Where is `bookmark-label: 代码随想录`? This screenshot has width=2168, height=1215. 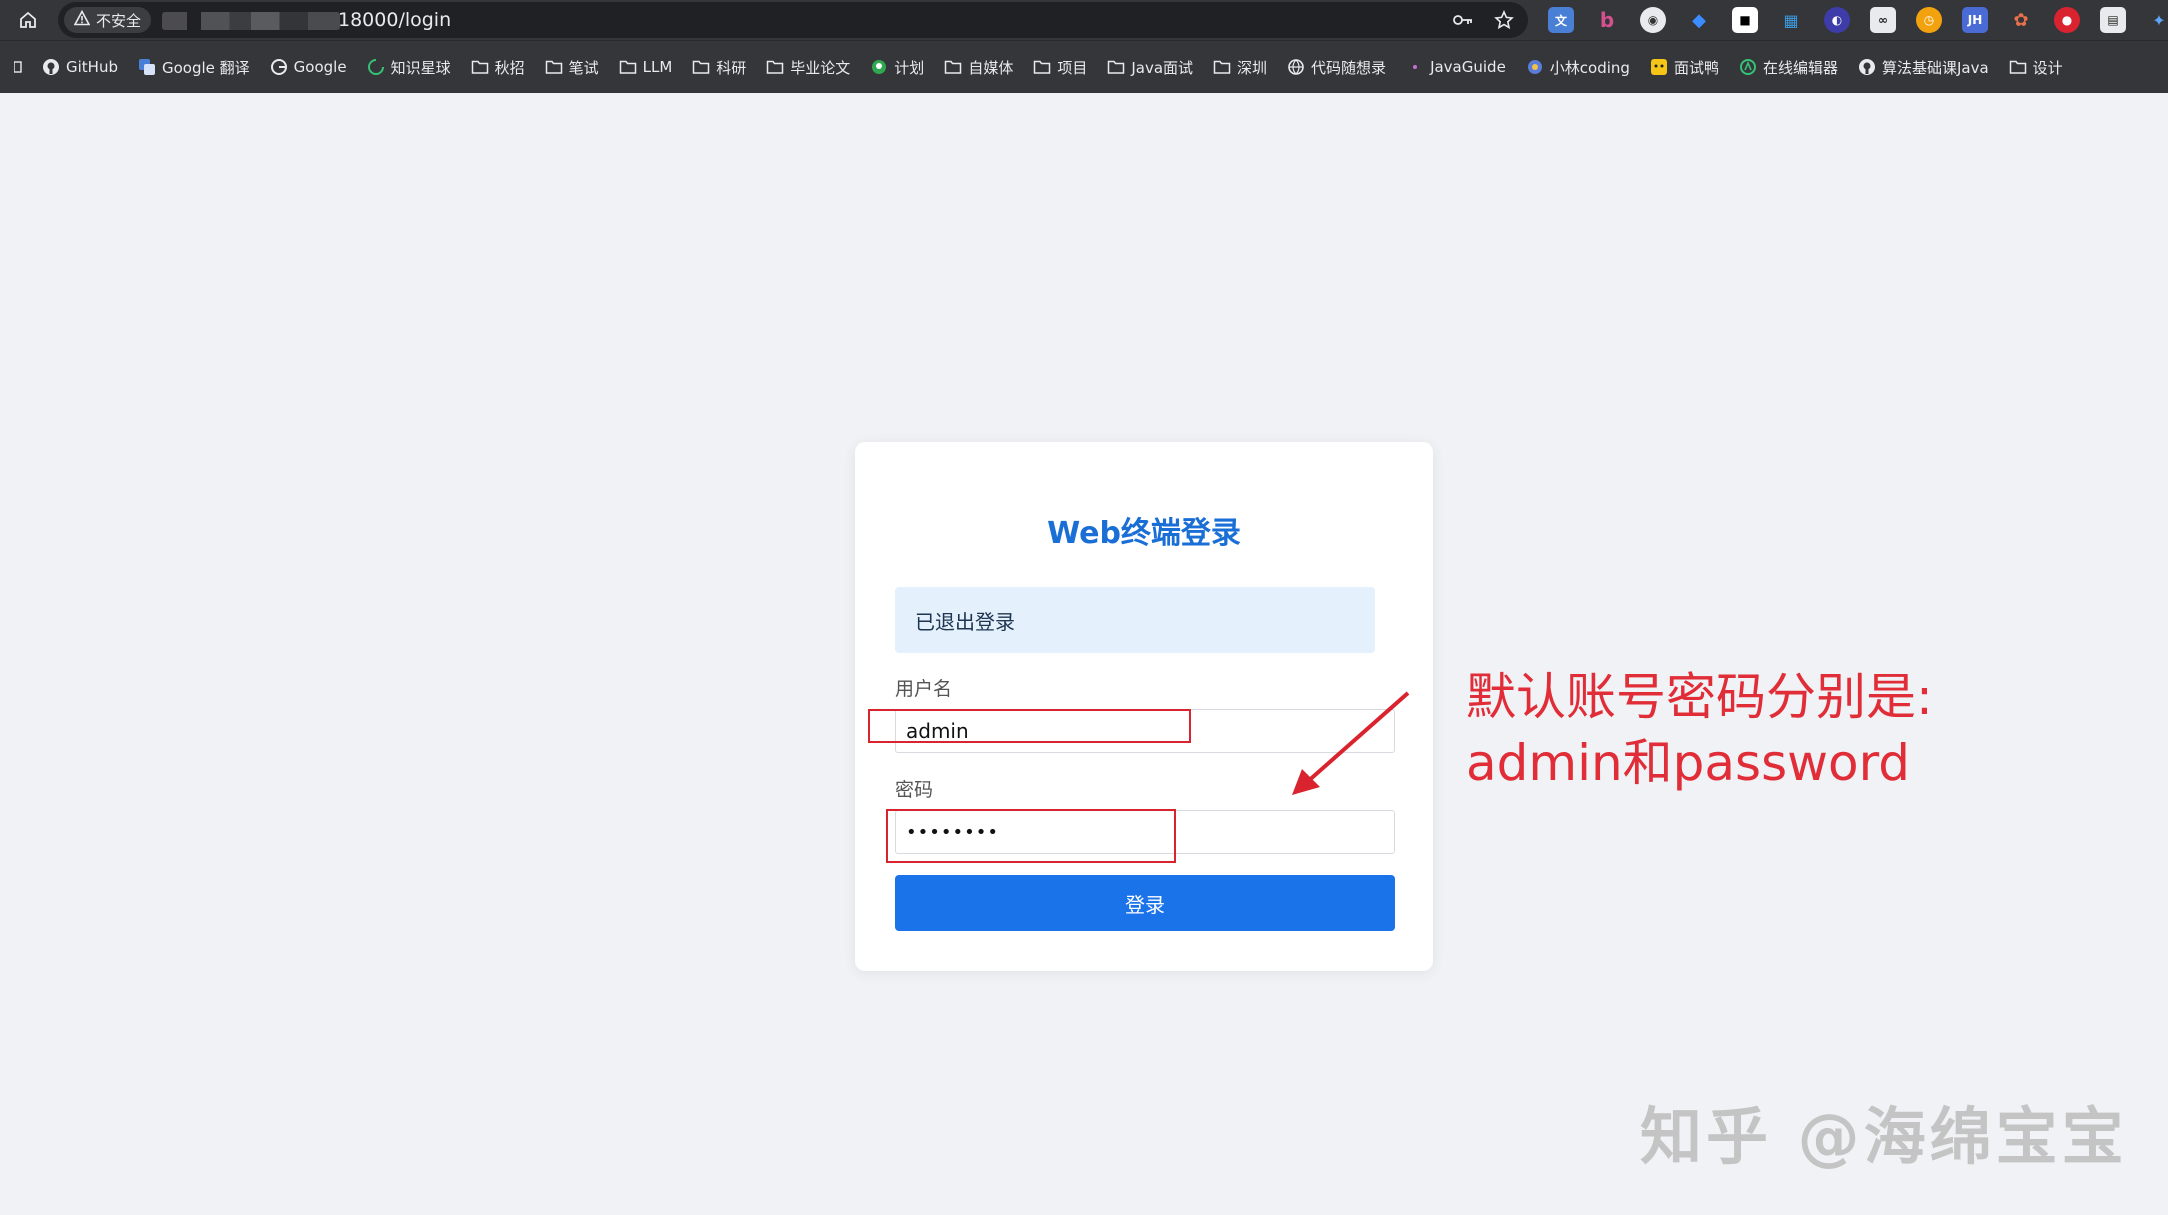
bookmark-label: 代码随想录 is located at coordinates (1349, 67).